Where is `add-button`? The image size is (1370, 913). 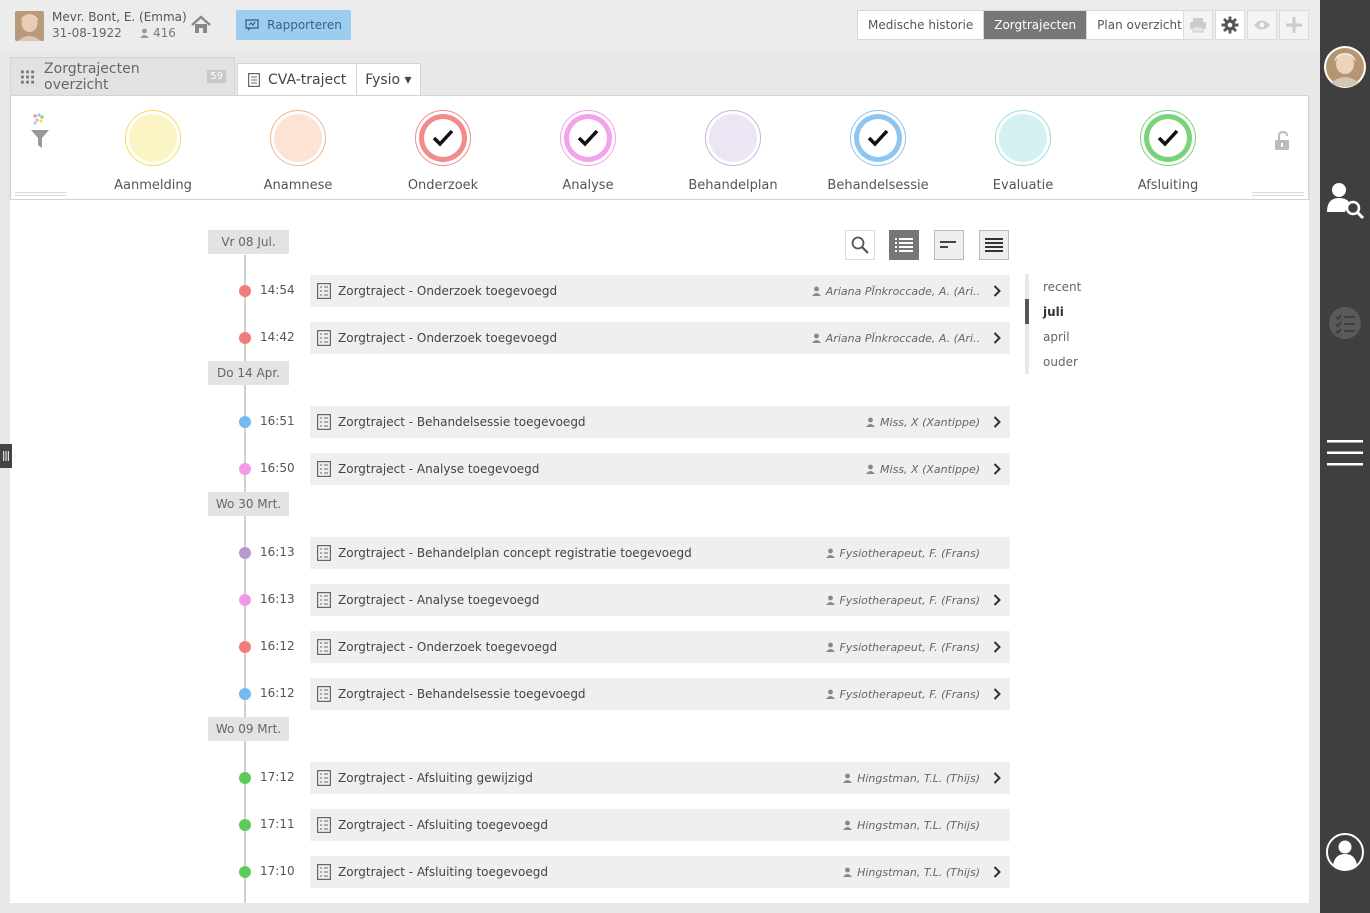 add-button is located at coordinates (1294, 25).